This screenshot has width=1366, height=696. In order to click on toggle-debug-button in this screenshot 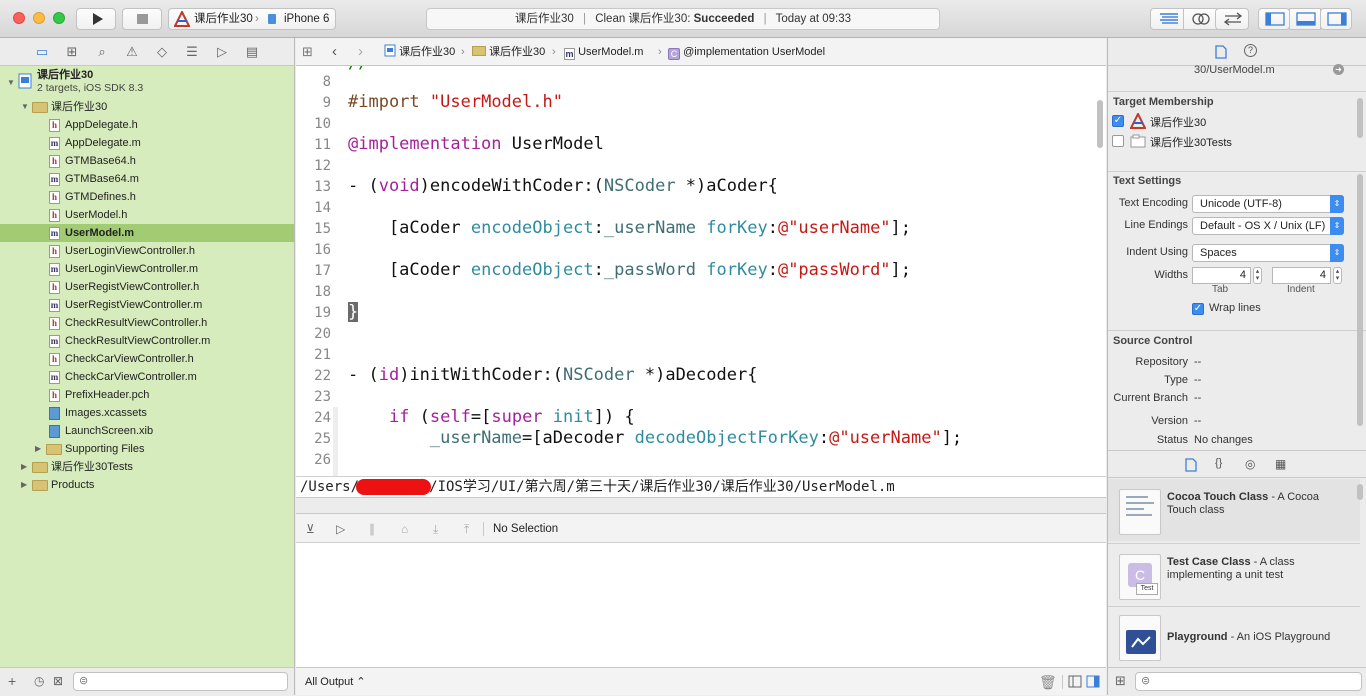, I will do `click(1305, 19)`.